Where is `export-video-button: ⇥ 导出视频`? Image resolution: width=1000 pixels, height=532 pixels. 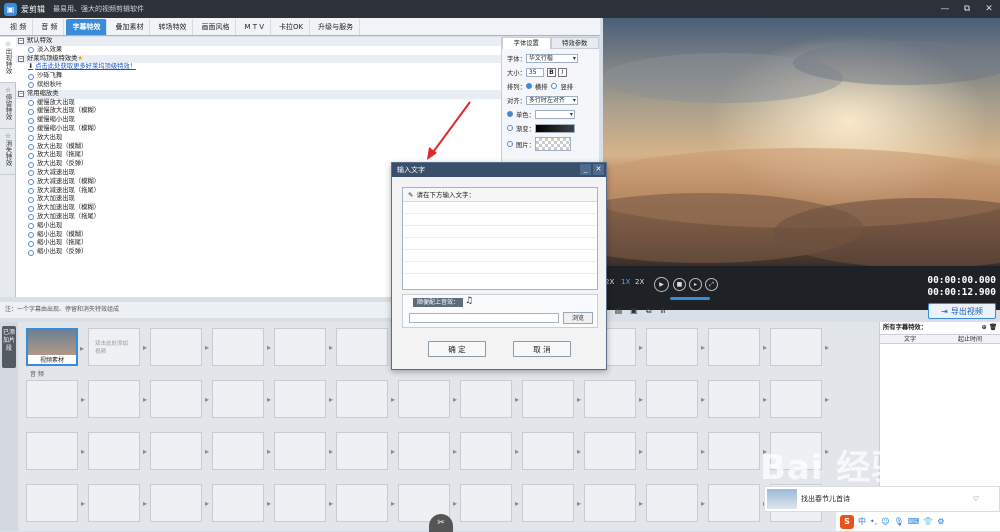 export-video-button: ⇥ 导出视频 is located at coordinates (962, 311).